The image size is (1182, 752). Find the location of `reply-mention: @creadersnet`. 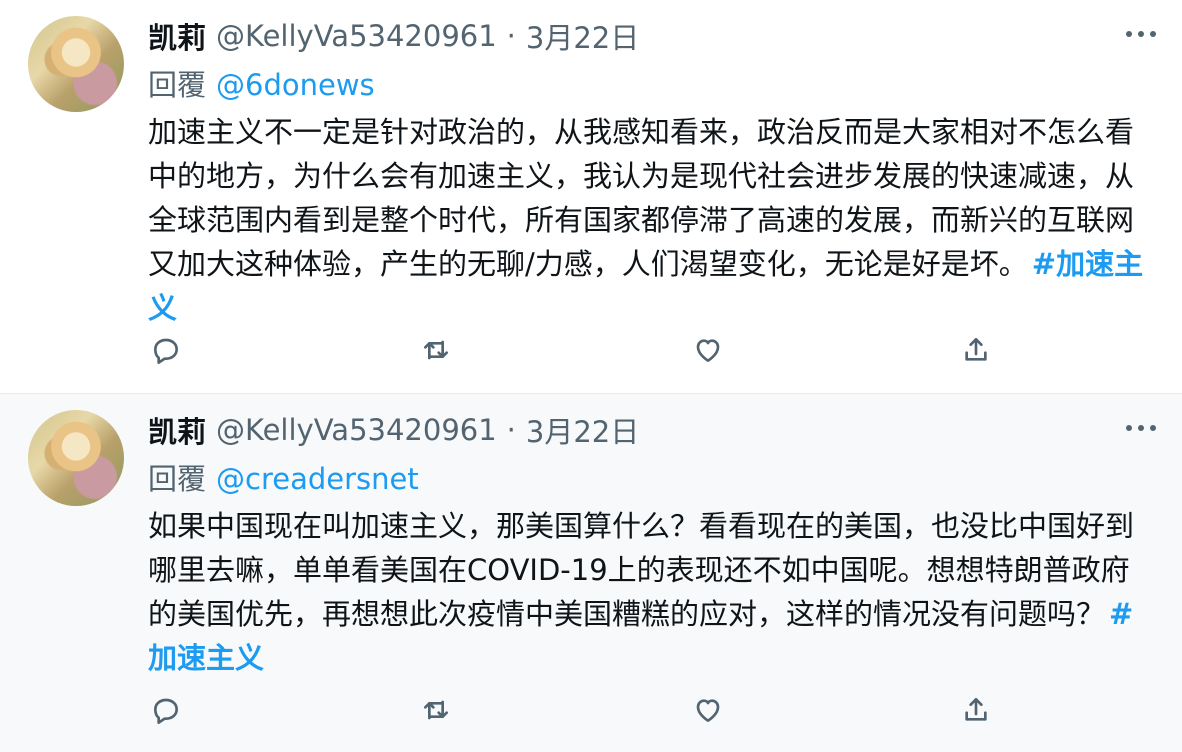

reply-mention: @creadersnet is located at coordinates (317, 479).